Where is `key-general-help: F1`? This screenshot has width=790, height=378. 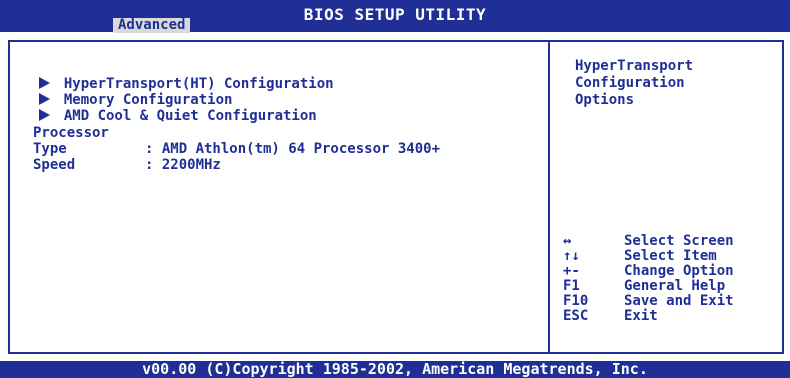
key-general-help: F1 is located at coordinates (571, 286).